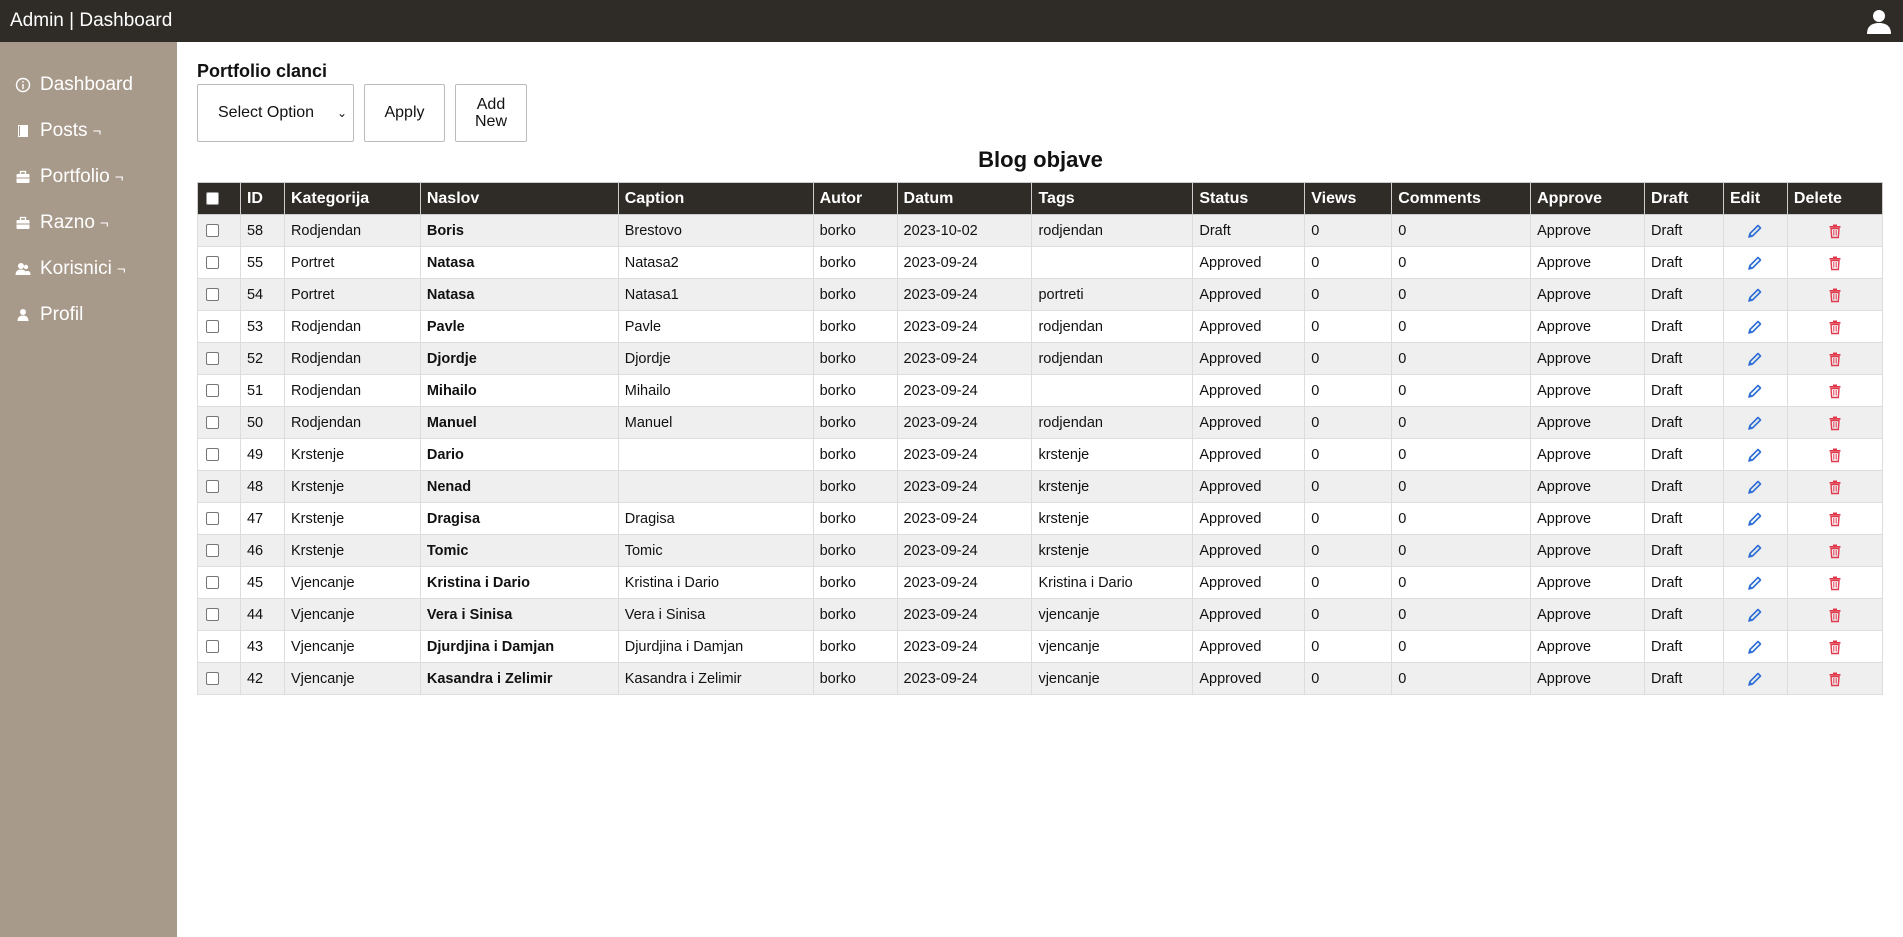 The height and width of the screenshot is (937, 1903). Describe the element at coordinates (519, 230) in the screenshot. I see `cell-naslov: Boris` at that location.